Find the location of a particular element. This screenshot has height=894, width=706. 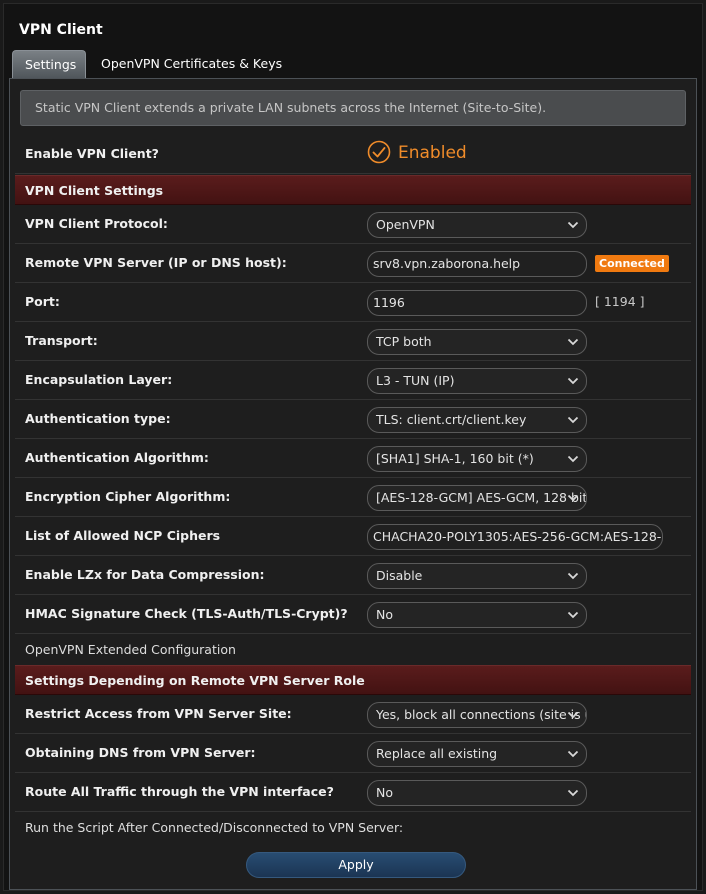

auth-algorithm-label: Authentication Algorithm: is located at coordinates (117, 457).